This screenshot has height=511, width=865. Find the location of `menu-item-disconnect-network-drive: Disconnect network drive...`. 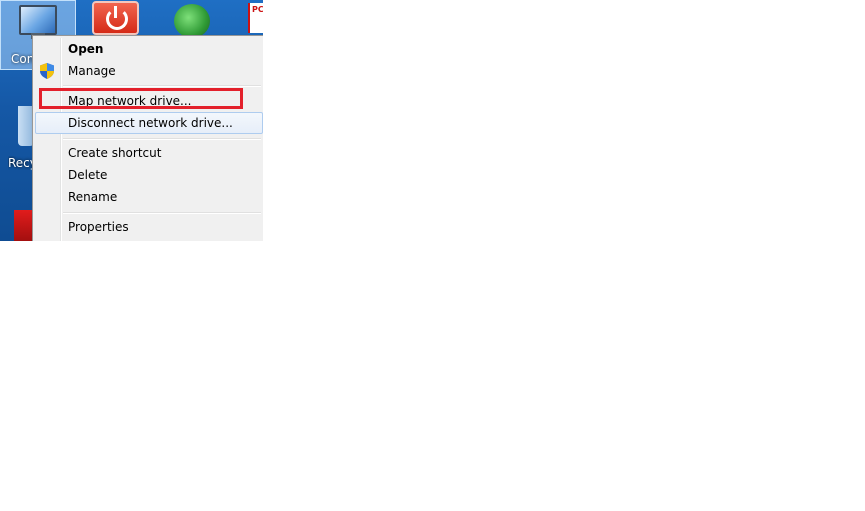

menu-item-disconnect-network-drive: Disconnect network drive... is located at coordinates (149, 123).